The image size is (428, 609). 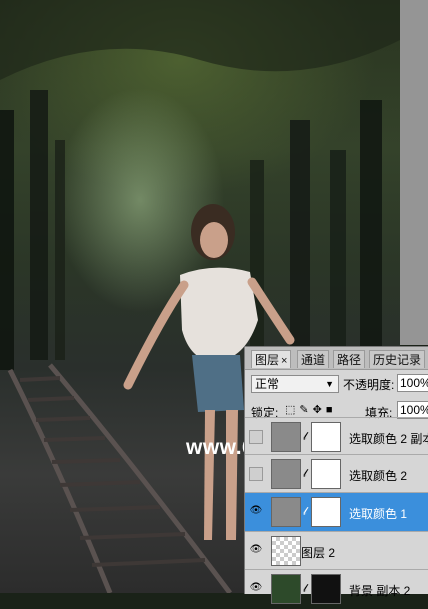 I want to click on layer-name: 选取颜色 2 副本, so click(x=388, y=438).